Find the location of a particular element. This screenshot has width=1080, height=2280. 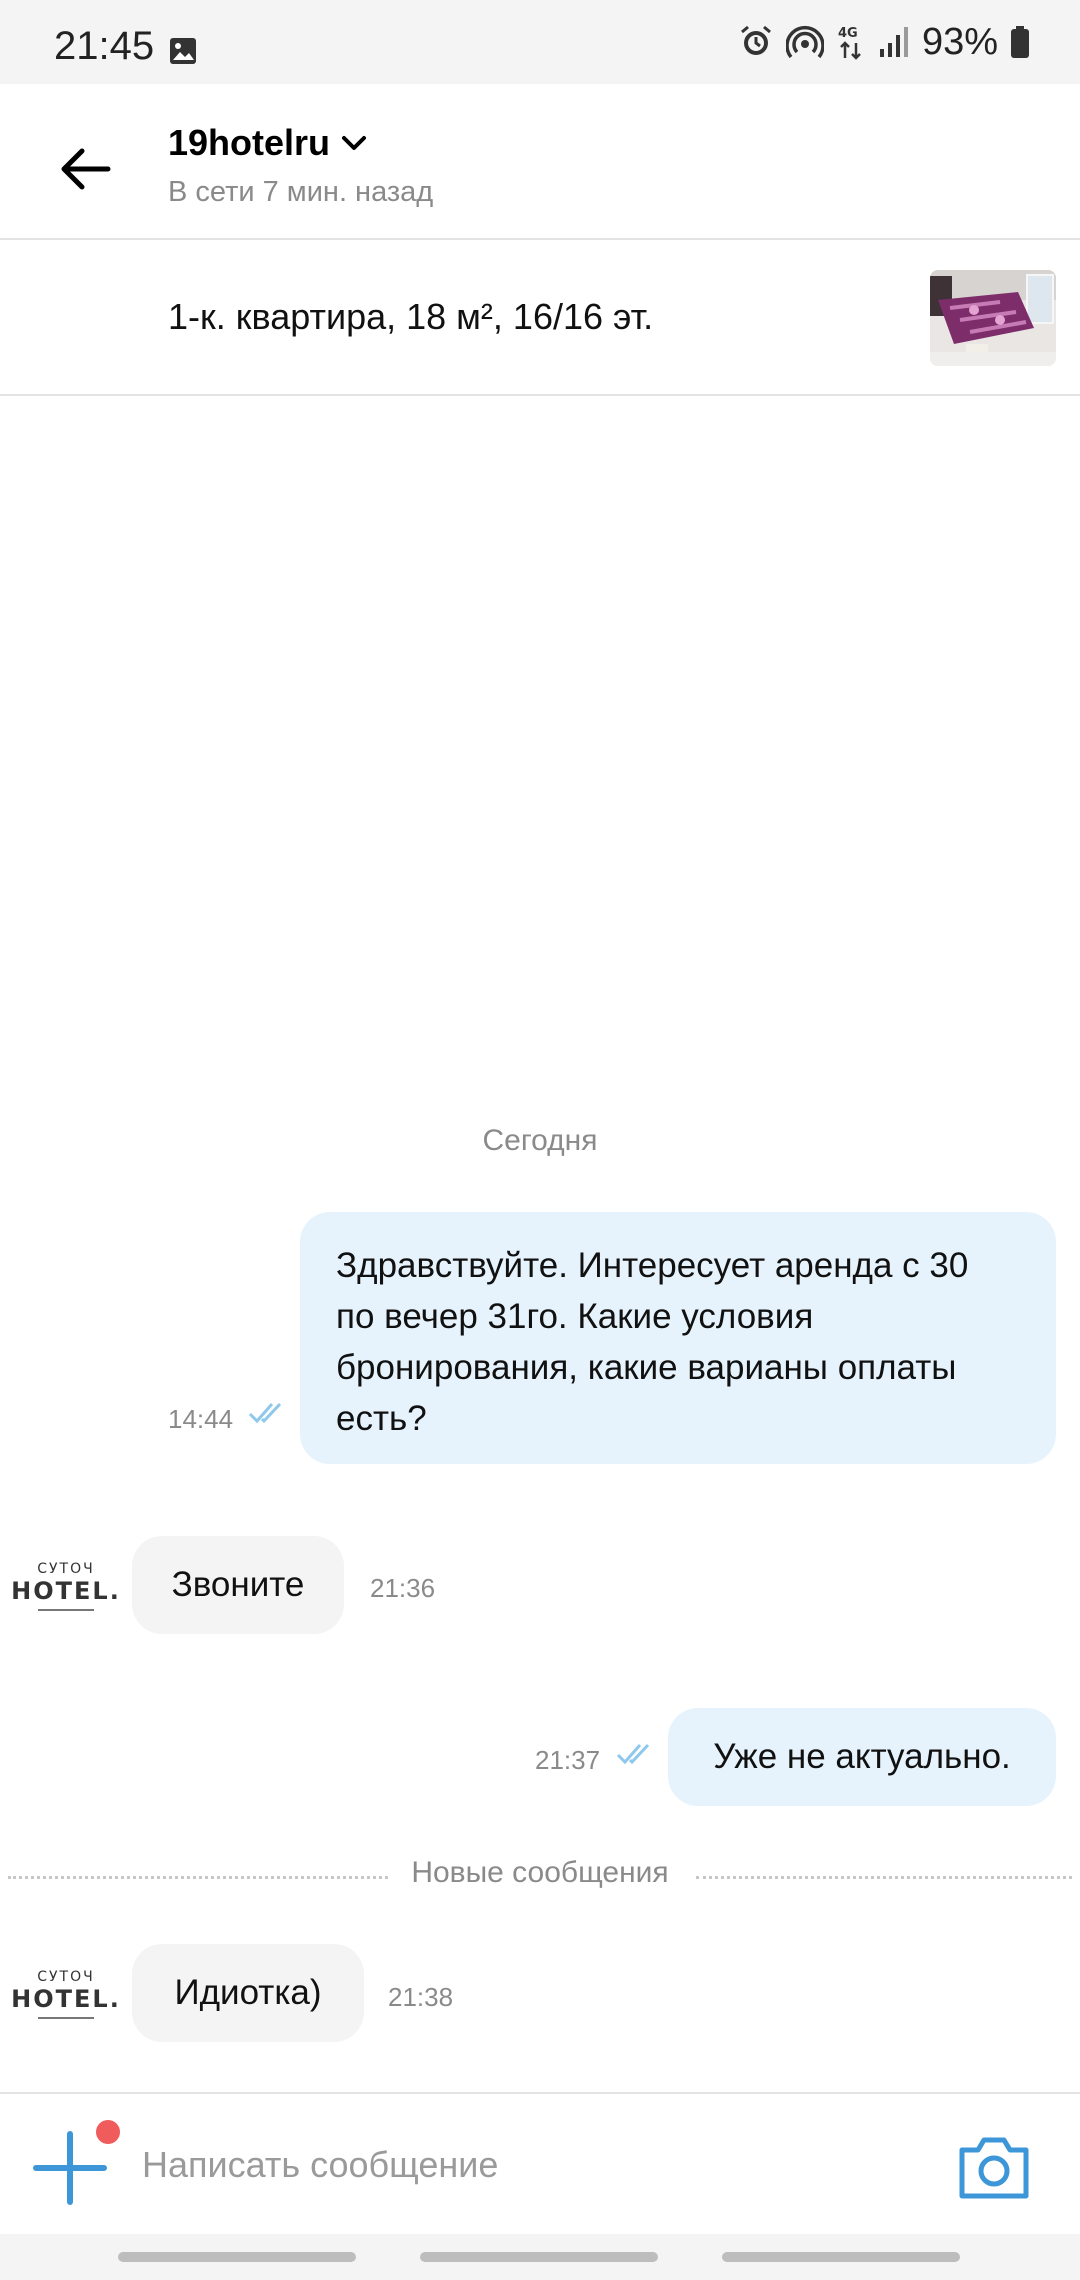

message-input is located at coordinates (522, 2165).